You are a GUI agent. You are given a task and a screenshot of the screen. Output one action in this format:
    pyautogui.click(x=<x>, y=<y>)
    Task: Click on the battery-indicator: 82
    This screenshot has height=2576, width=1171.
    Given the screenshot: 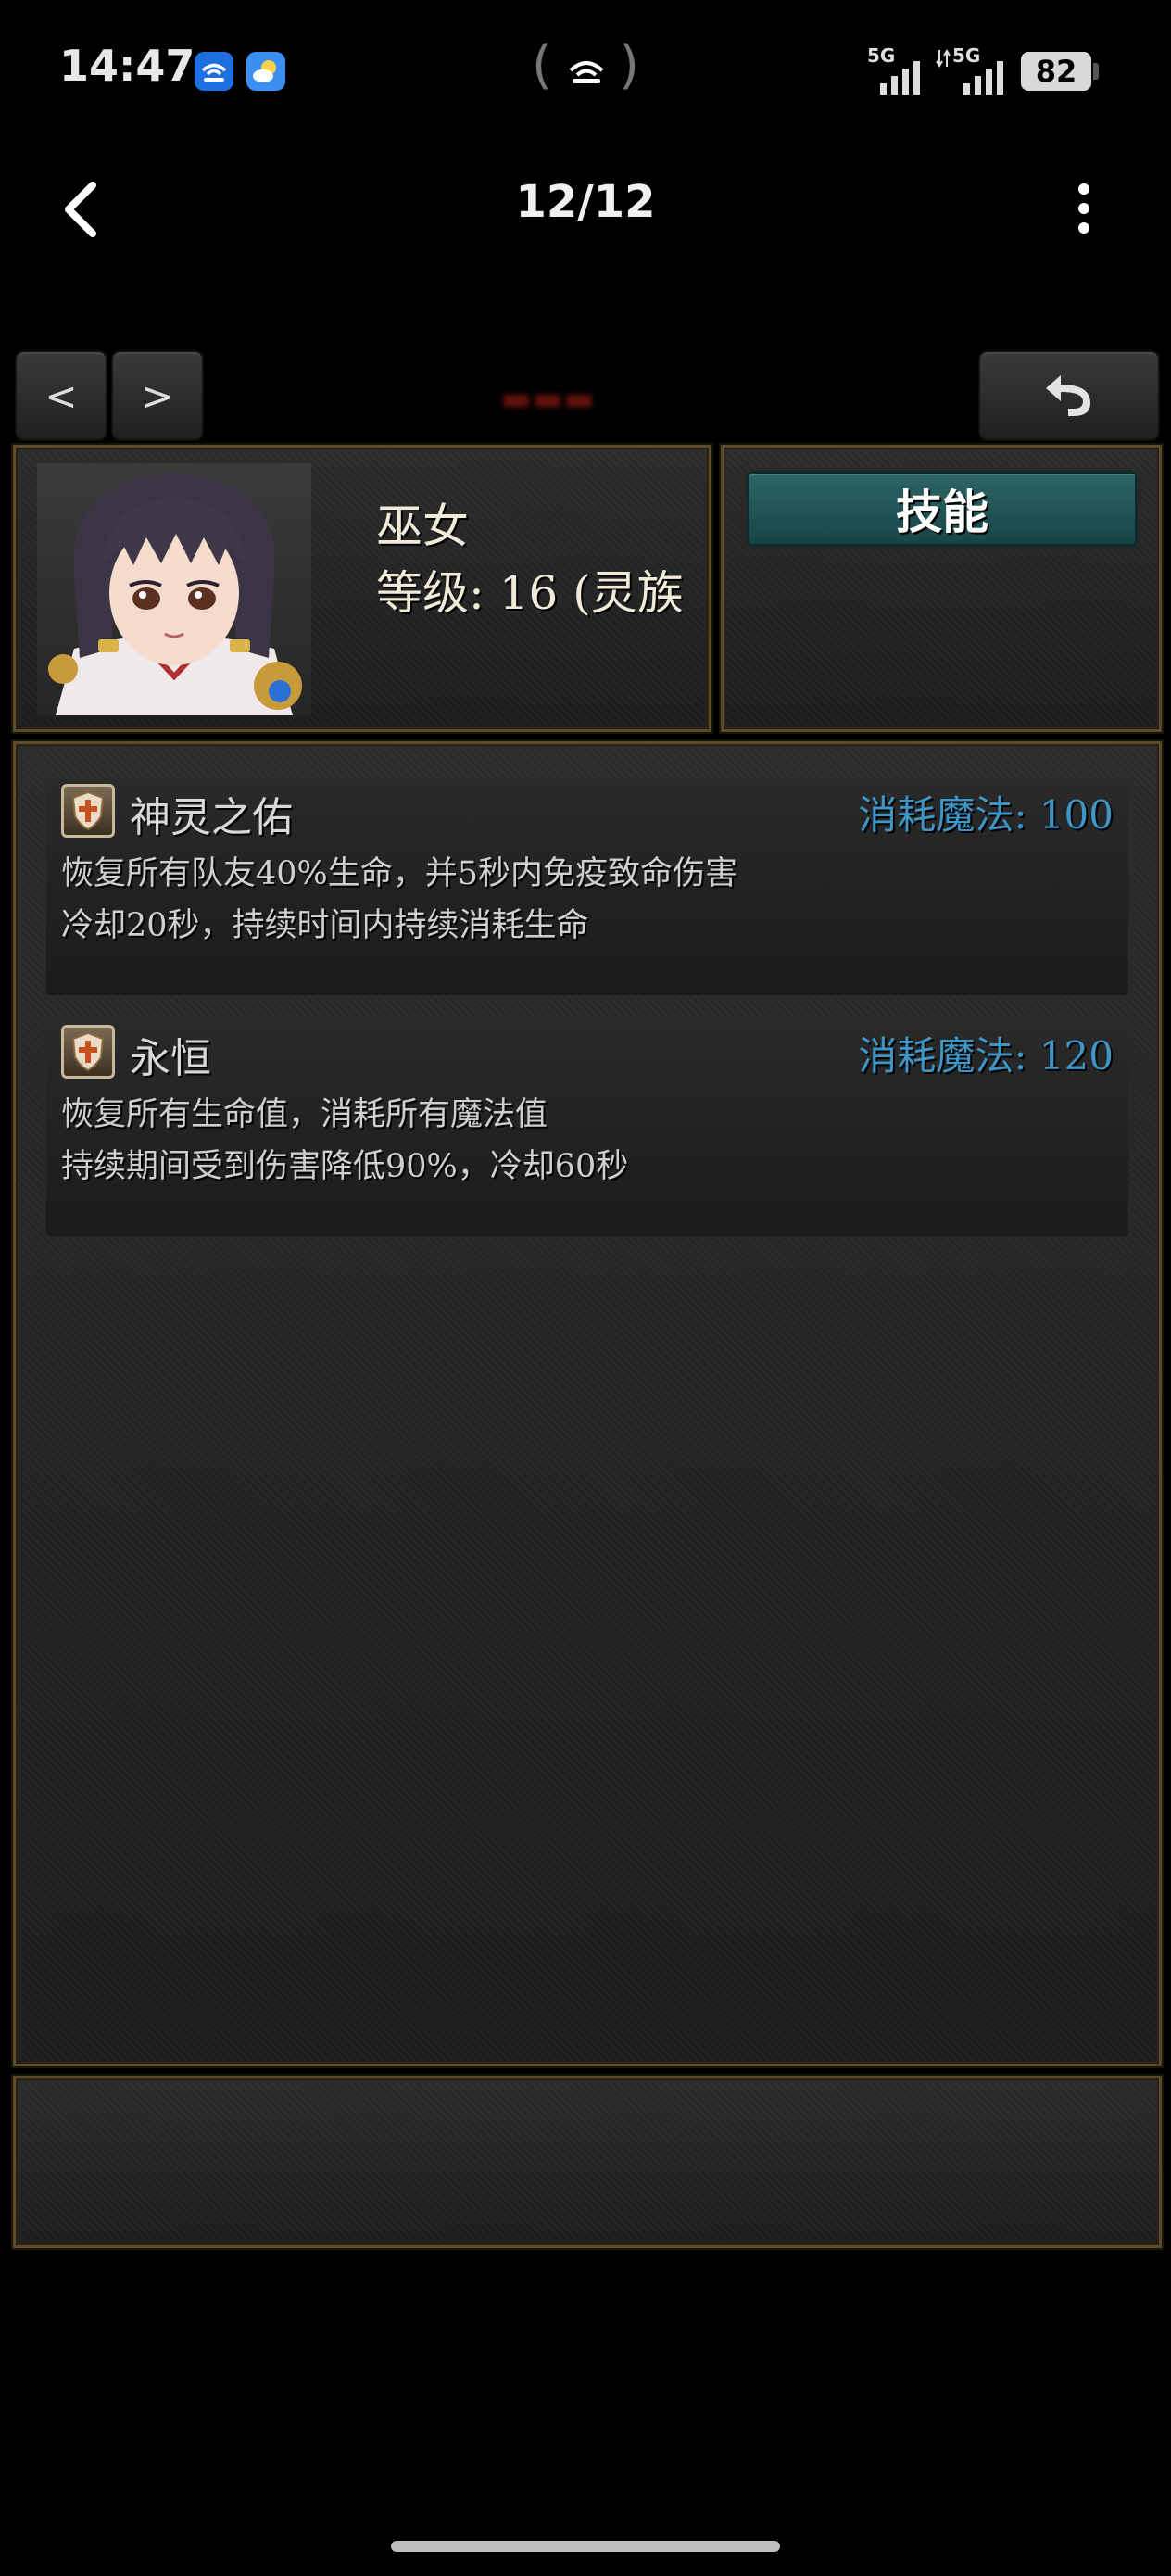 What is the action you would take?
    pyautogui.click(x=1056, y=72)
    